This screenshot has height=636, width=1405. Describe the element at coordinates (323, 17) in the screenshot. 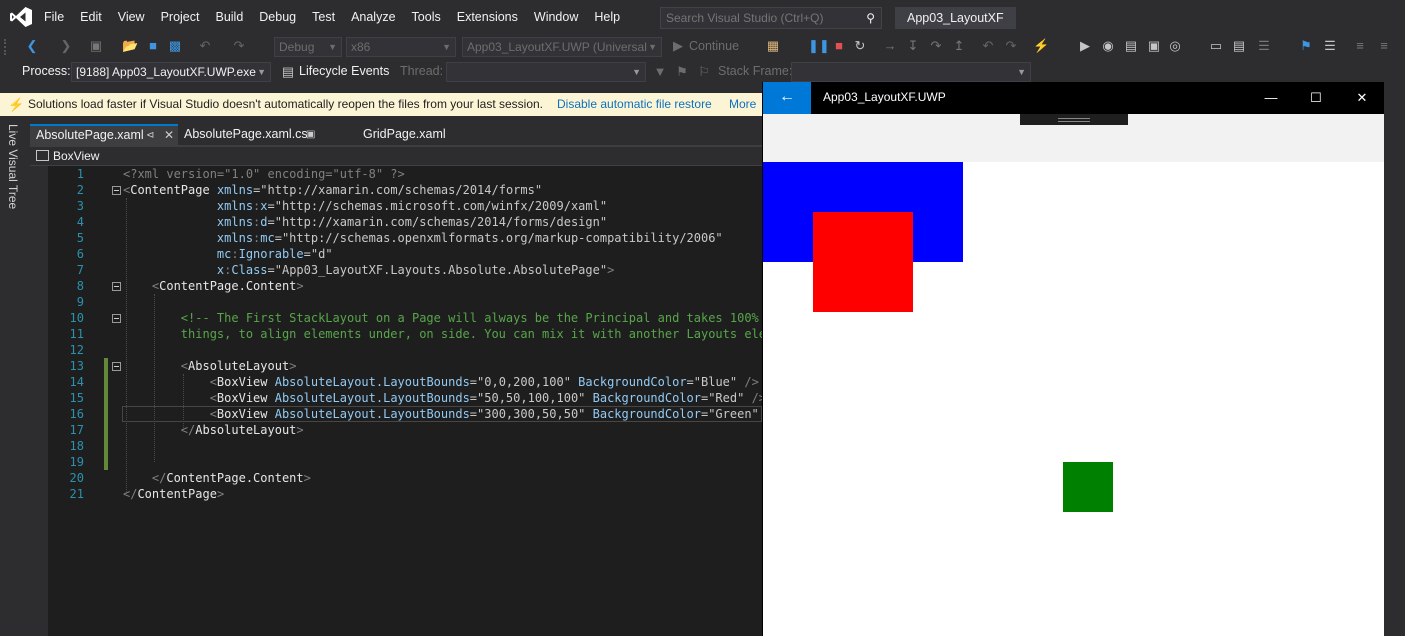

I see `menu-test: Test` at that location.